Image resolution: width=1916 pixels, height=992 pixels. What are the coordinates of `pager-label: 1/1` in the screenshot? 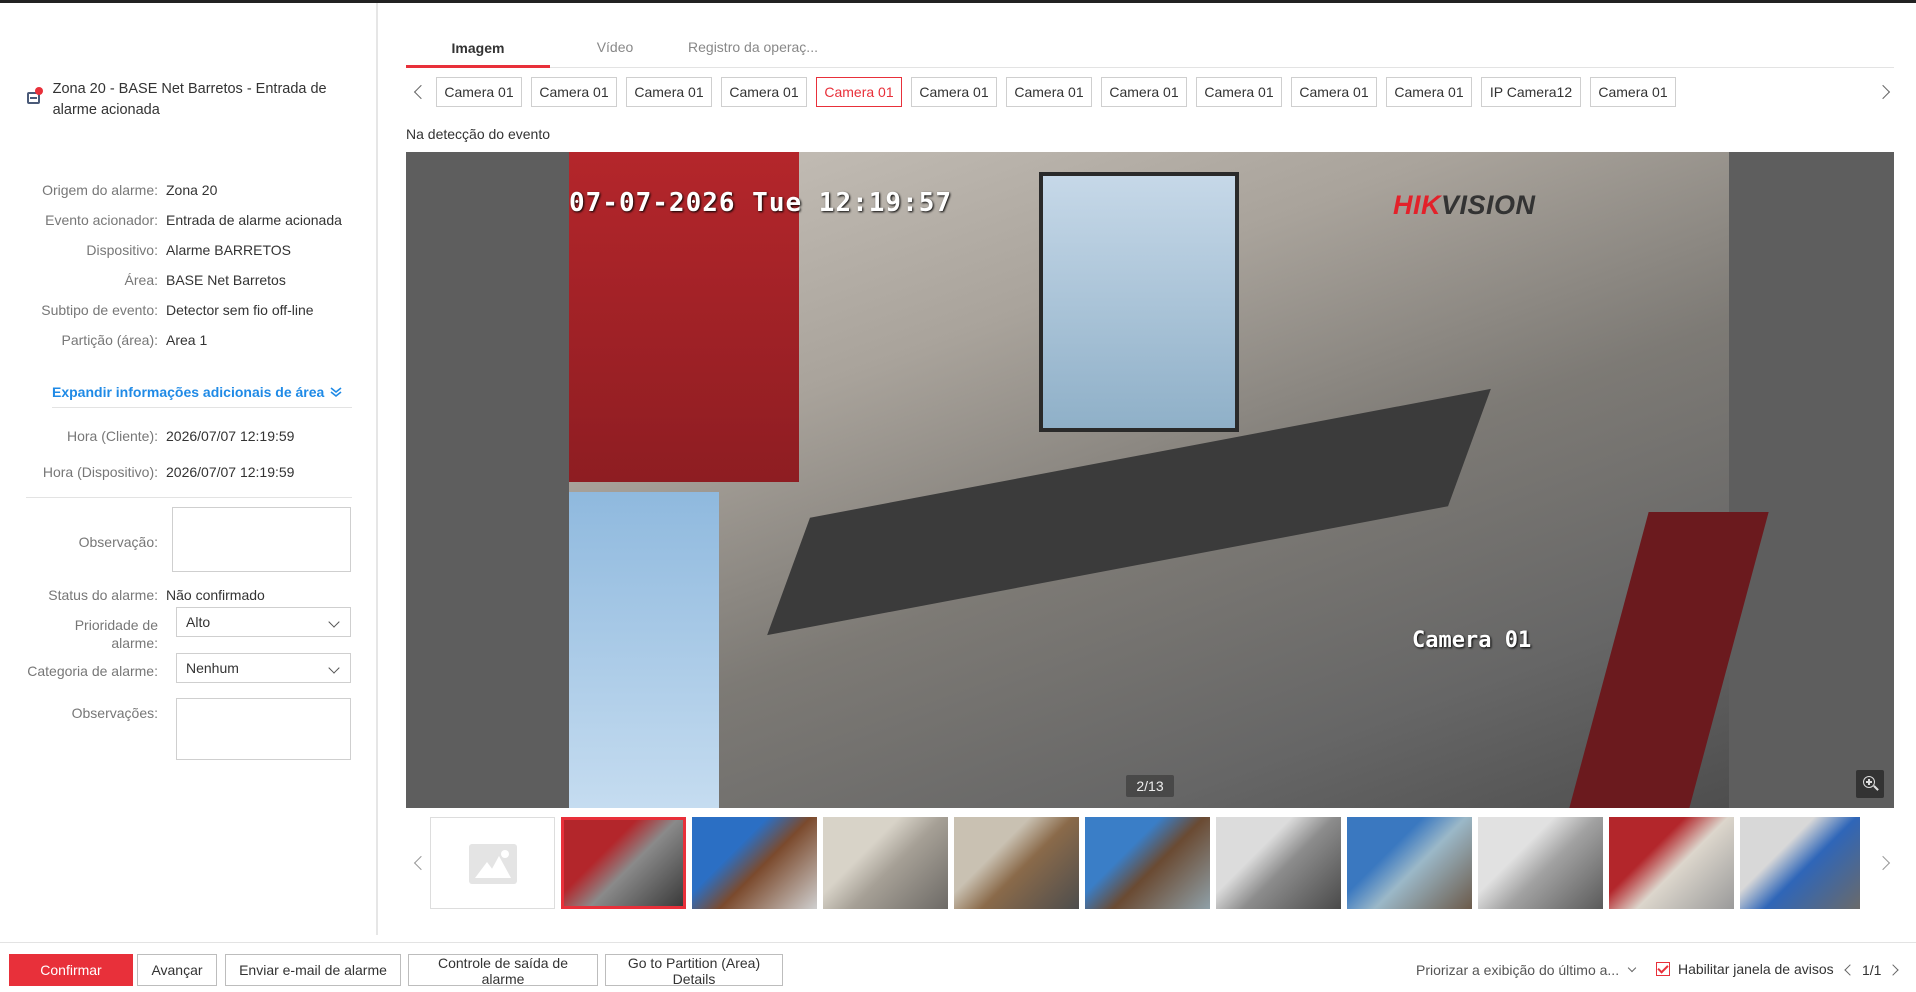 It's located at (1872, 970).